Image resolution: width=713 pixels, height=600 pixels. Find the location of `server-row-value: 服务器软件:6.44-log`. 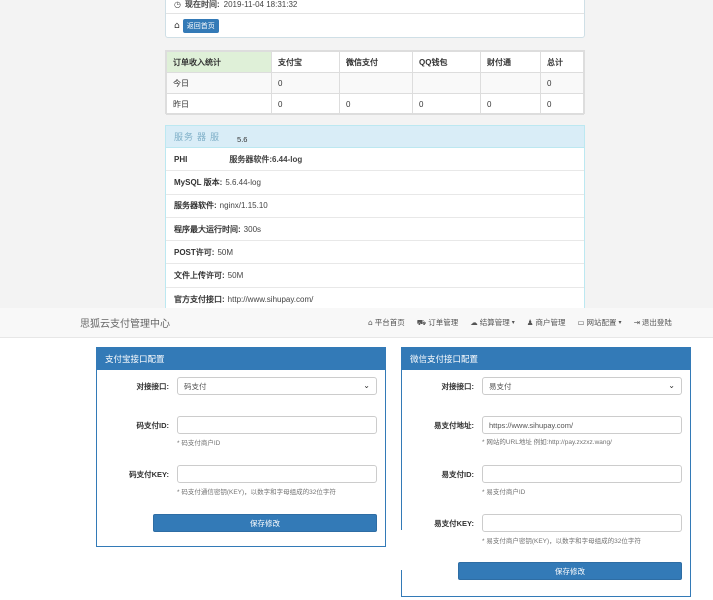

server-row-value: 服务器软件:6.44-log is located at coordinates (266, 159).